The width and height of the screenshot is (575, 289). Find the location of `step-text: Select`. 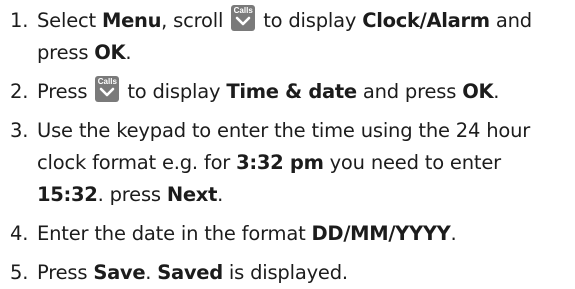

step-text: Select is located at coordinates (69, 20).